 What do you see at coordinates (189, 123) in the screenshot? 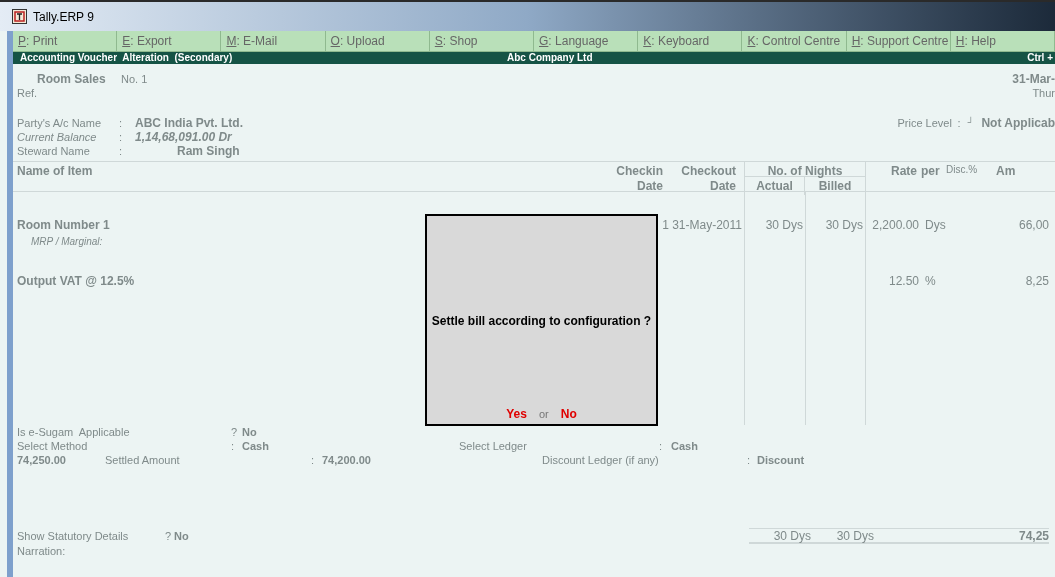
I see `field-value: ABC India Pvt. Ltd.` at bounding box center [189, 123].